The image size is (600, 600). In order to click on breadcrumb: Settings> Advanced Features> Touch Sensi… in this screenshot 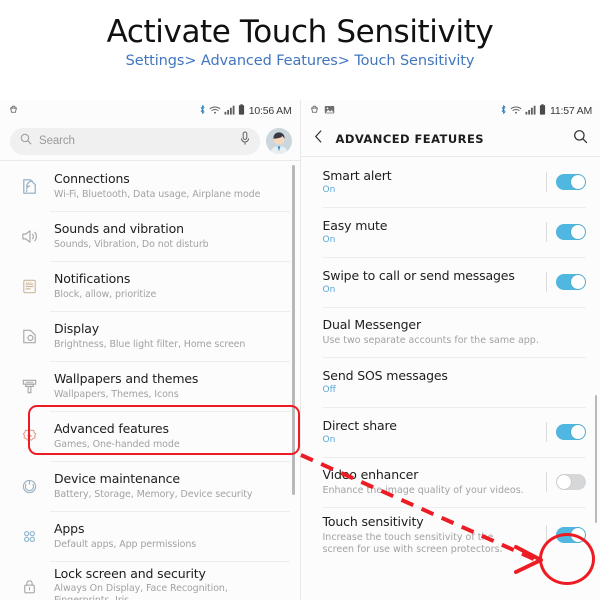, I will do `click(300, 61)`.